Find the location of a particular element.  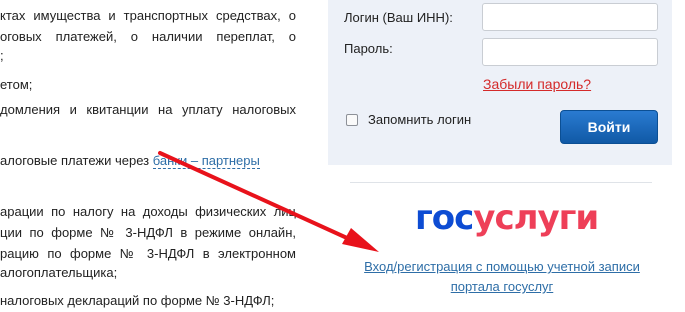

password-label: Пароль: is located at coordinates (368, 48).